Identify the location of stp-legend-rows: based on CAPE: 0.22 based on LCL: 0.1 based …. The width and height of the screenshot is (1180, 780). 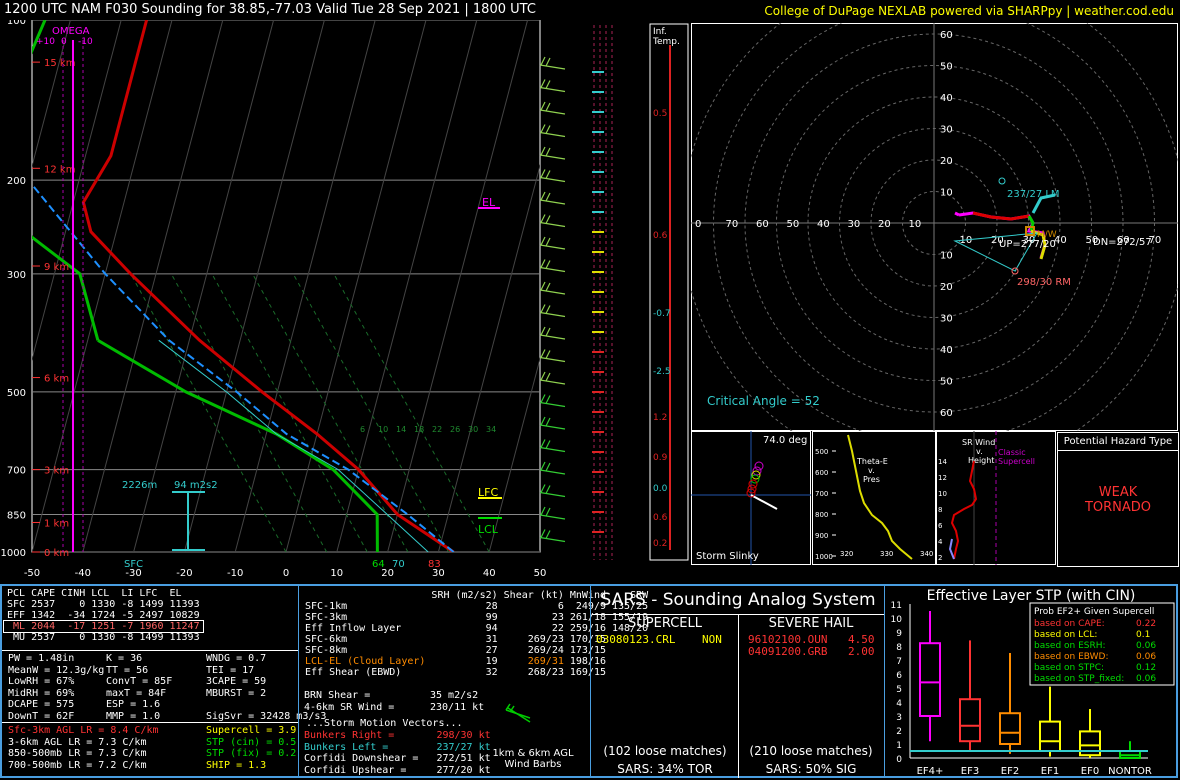
(1095, 651).